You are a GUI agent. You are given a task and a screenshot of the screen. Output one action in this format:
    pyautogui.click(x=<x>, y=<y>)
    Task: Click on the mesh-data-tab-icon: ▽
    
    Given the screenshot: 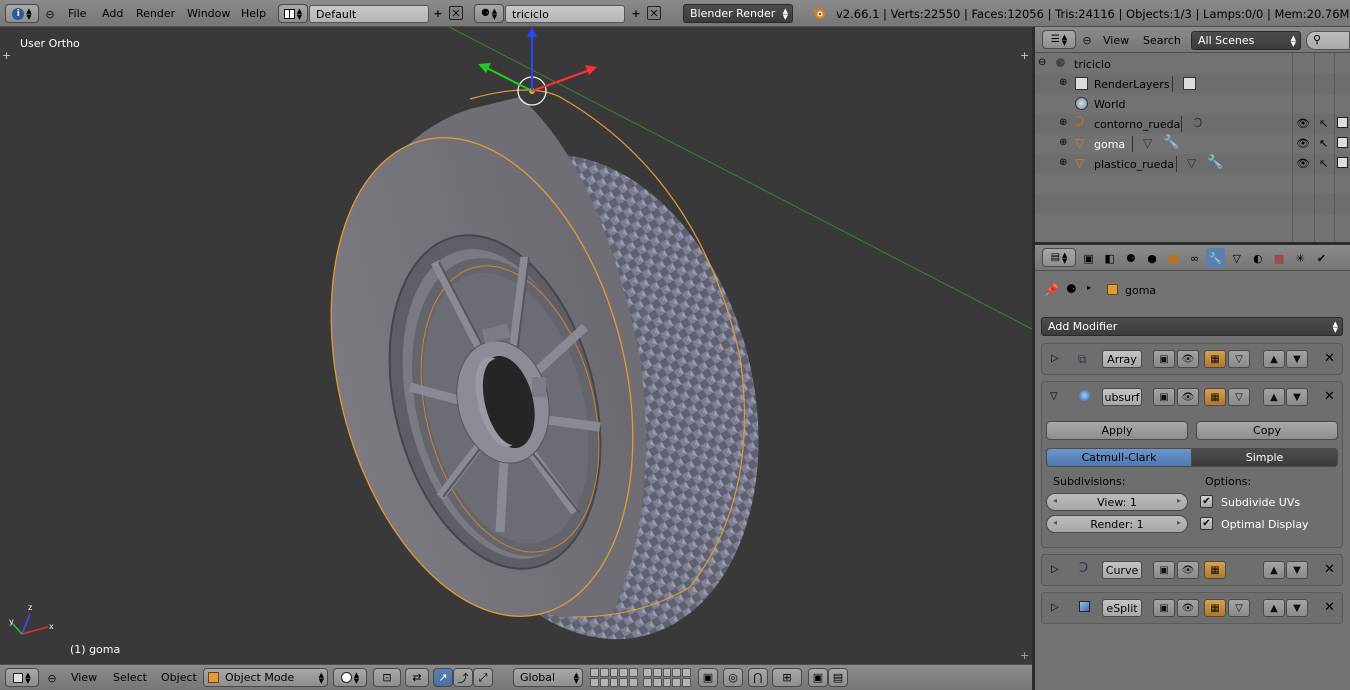 What is the action you would take?
    pyautogui.click(x=1236, y=258)
    